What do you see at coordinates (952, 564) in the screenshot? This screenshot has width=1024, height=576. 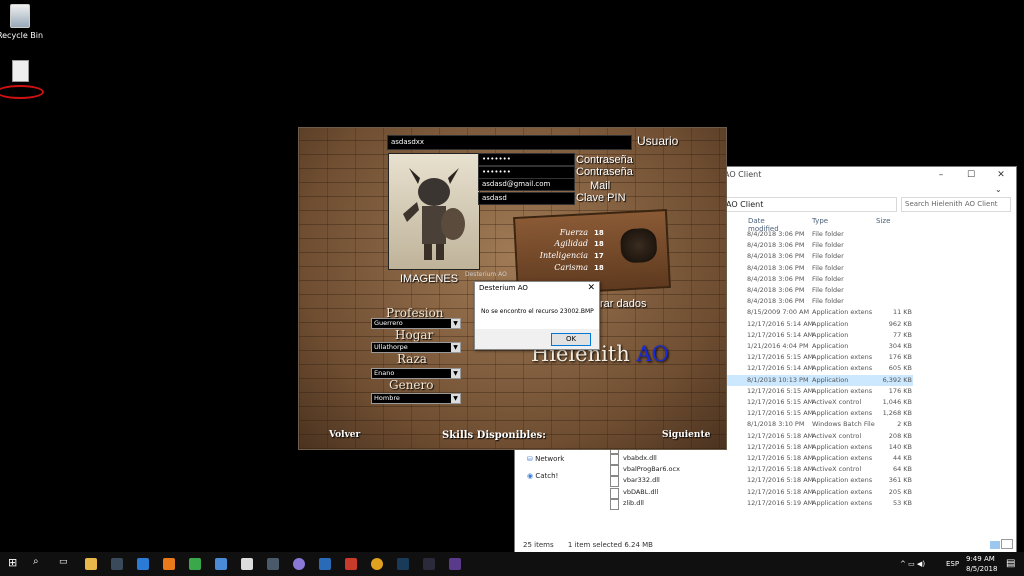 I see `language-indicator: ESP` at bounding box center [952, 564].